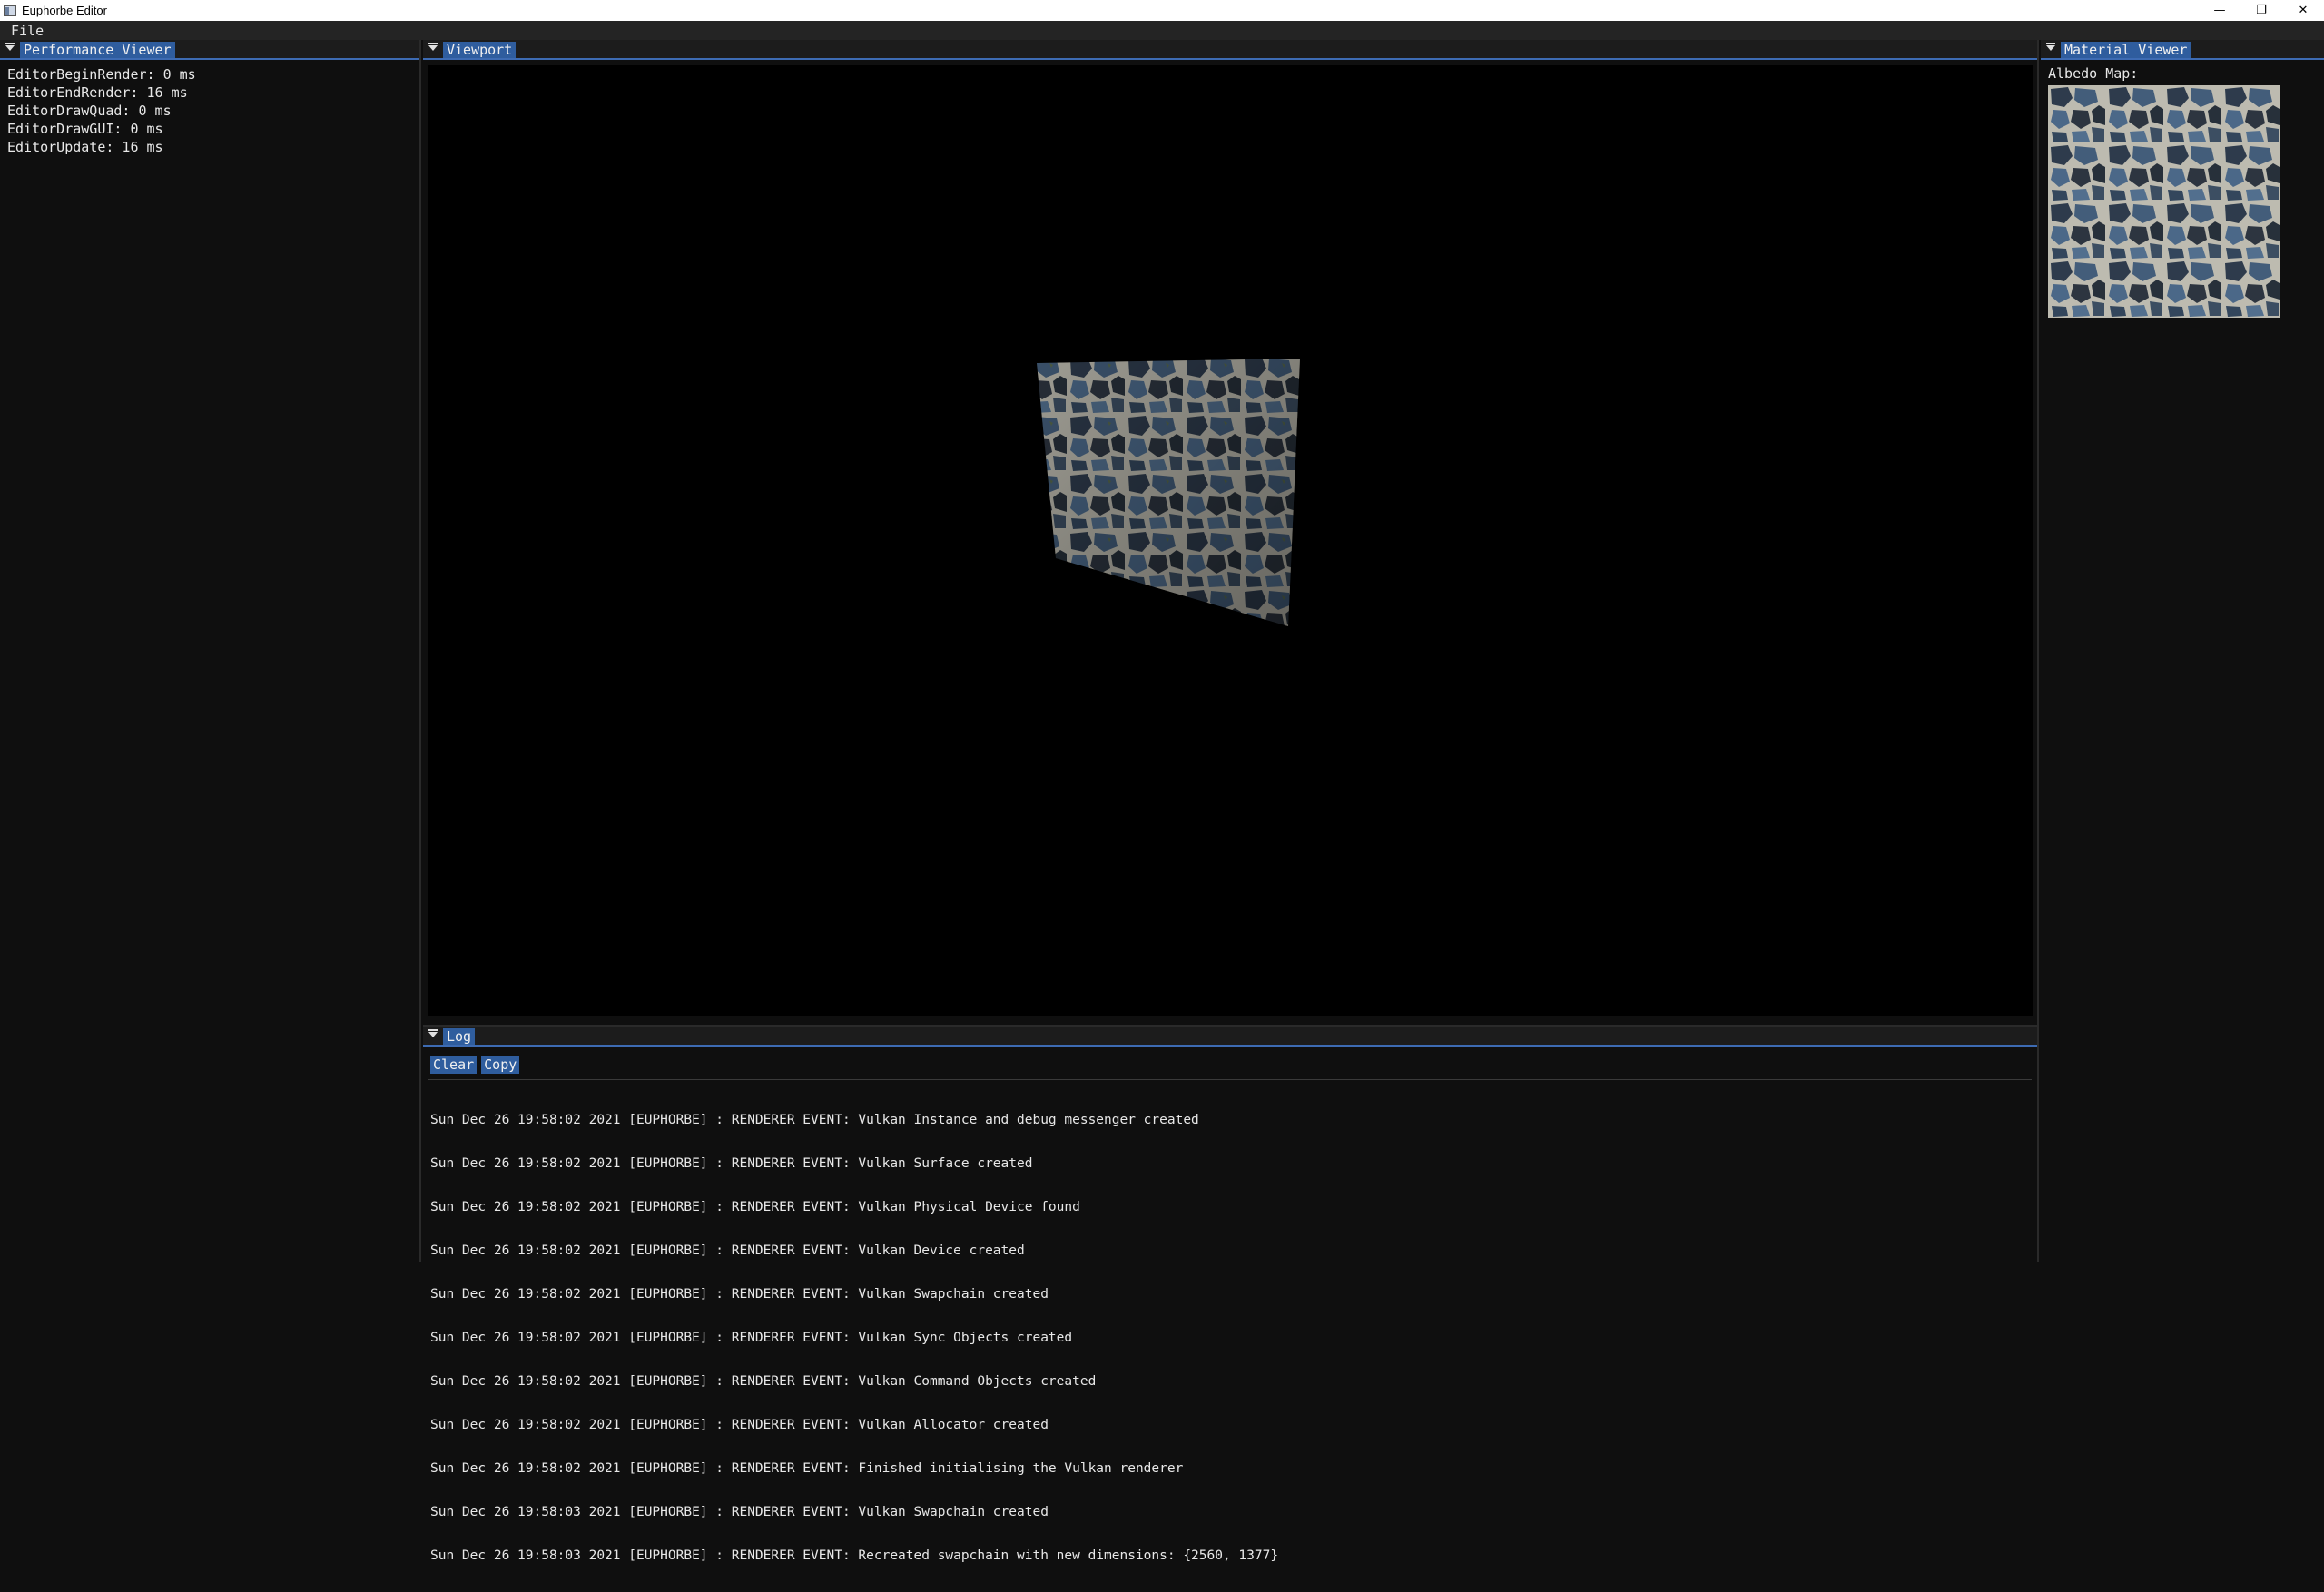 Image resolution: width=2324 pixels, height=1592 pixels. What do you see at coordinates (1230, 1079) in the screenshot?
I see `log-divider` at bounding box center [1230, 1079].